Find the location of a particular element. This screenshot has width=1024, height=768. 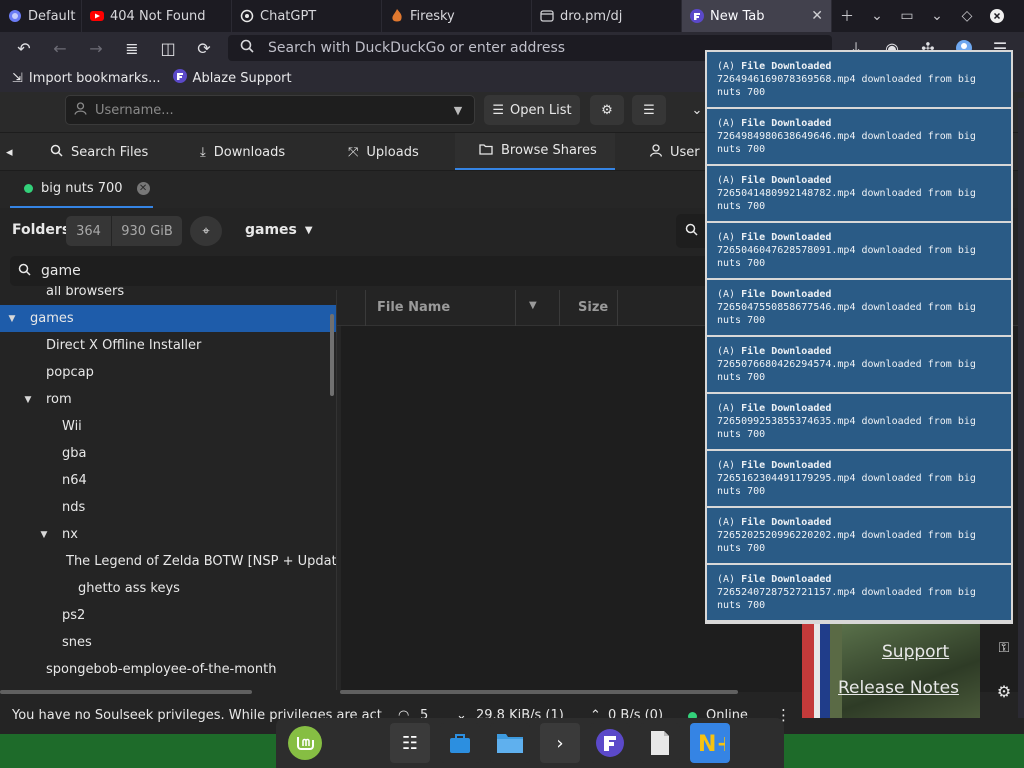

file-horizontal-scrollbar is located at coordinates (539, 692).